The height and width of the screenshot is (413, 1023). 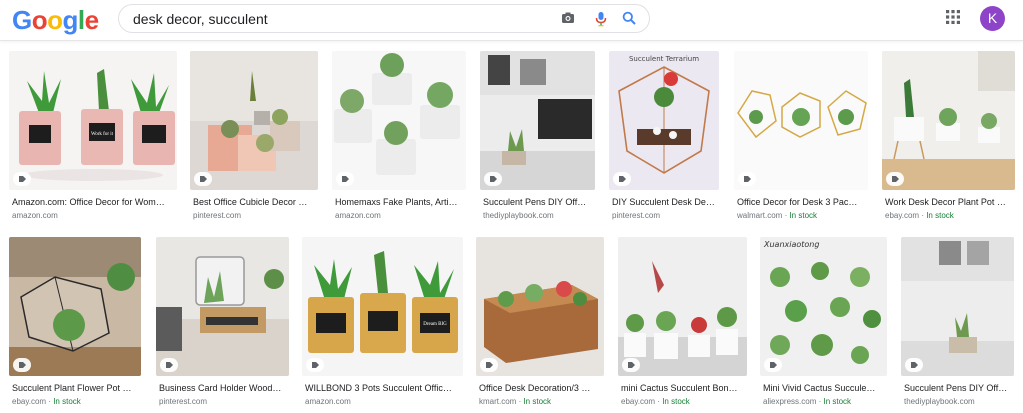 I want to click on logo-letter: e, so click(x=91, y=20).